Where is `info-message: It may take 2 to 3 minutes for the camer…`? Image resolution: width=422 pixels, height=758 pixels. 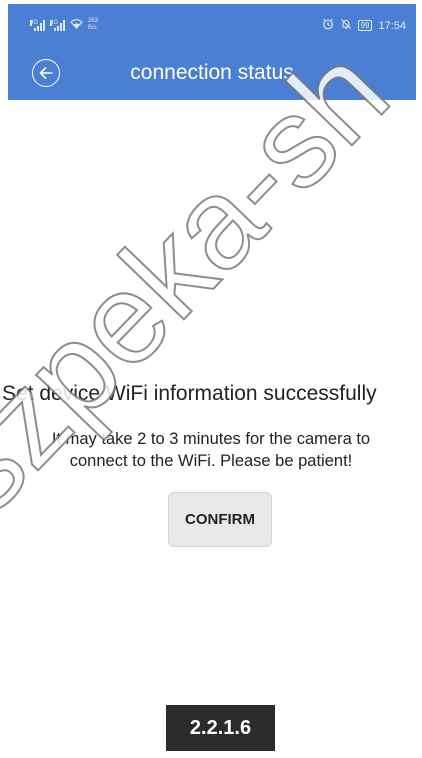 info-message: It may take 2 to 3 minutes for the camer… is located at coordinates (211, 450).